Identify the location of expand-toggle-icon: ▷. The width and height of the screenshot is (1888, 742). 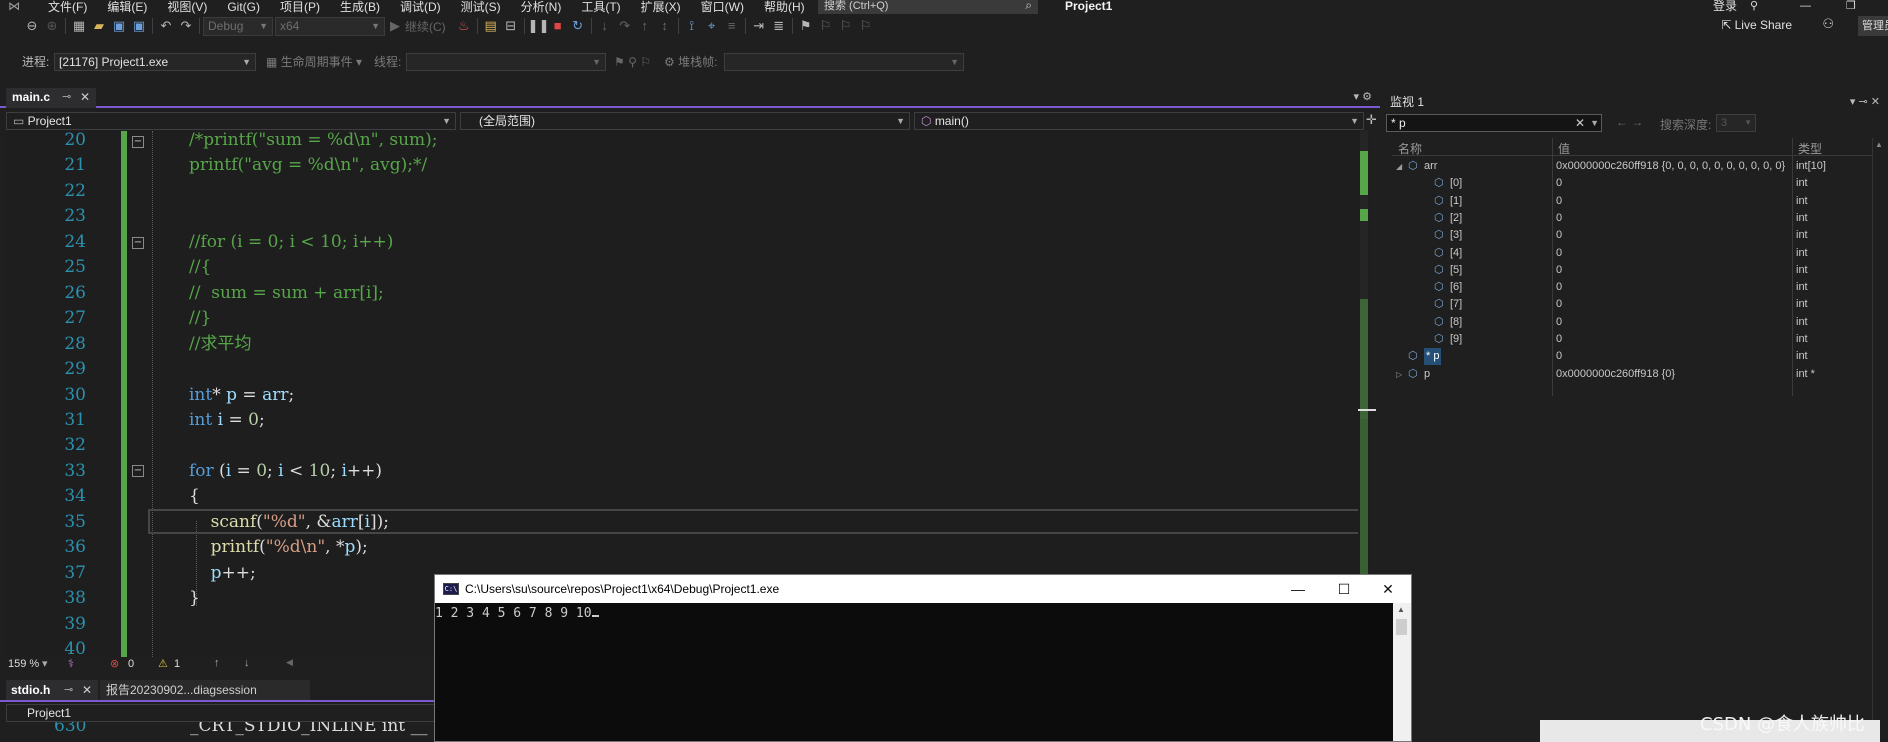
(1399, 374).